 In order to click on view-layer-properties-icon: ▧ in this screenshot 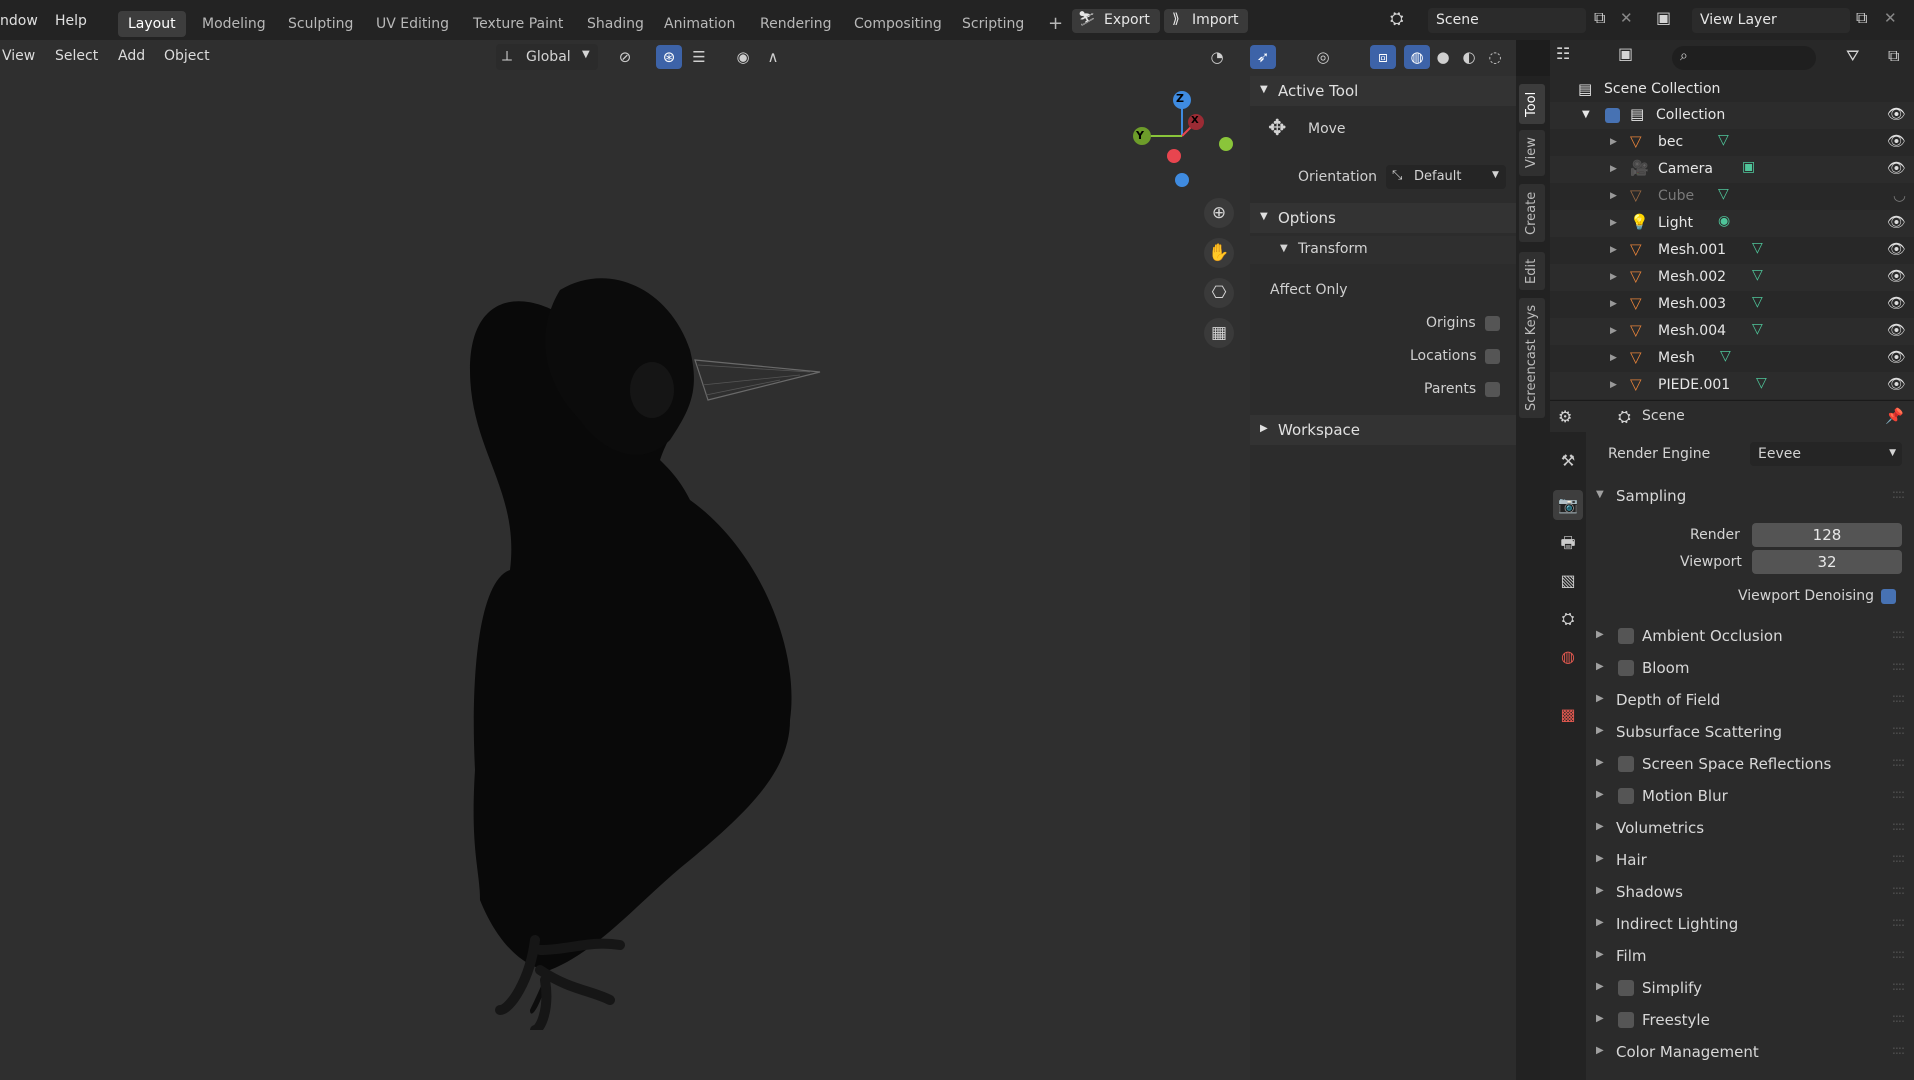, I will do `click(1568, 581)`.